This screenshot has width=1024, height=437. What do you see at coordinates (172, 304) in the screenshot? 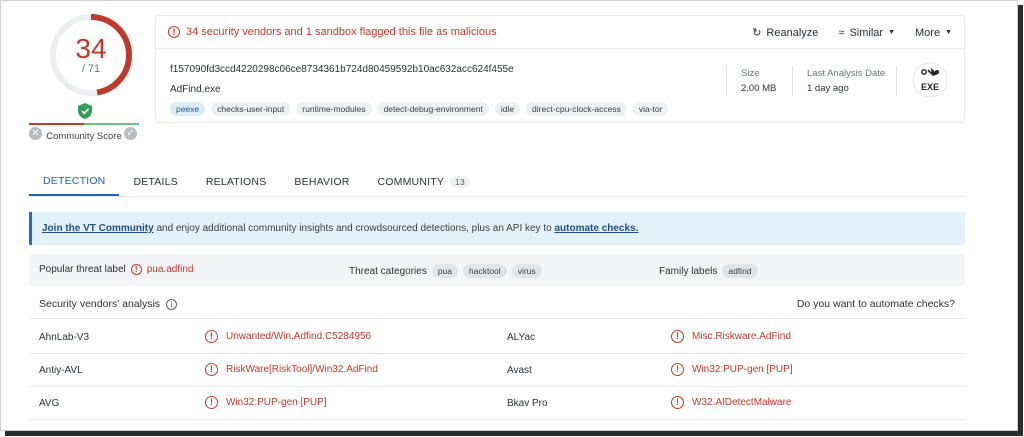
I see `info-icon: i` at bounding box center [172, 304].